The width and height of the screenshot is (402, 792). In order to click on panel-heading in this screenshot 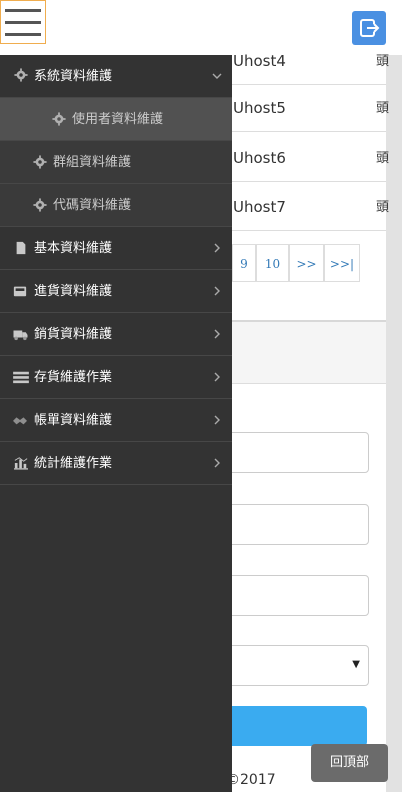, I will do `click(309, 353)`.